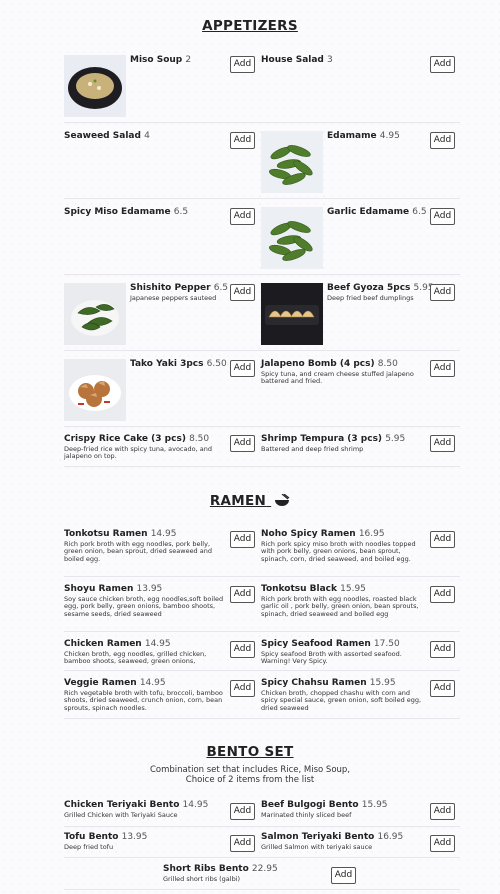  I want to click on add-button-spicy-seafood-ramen: Add, so click(442, 649).